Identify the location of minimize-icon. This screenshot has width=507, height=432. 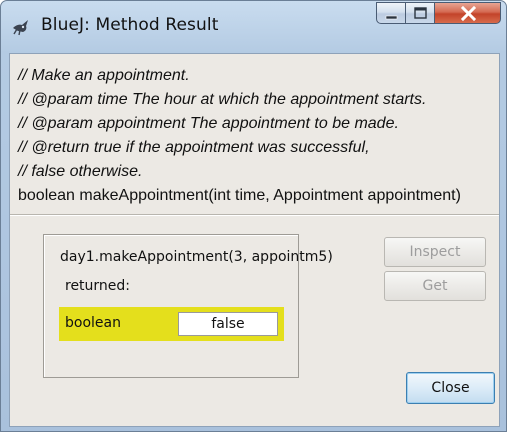
(391, 17).